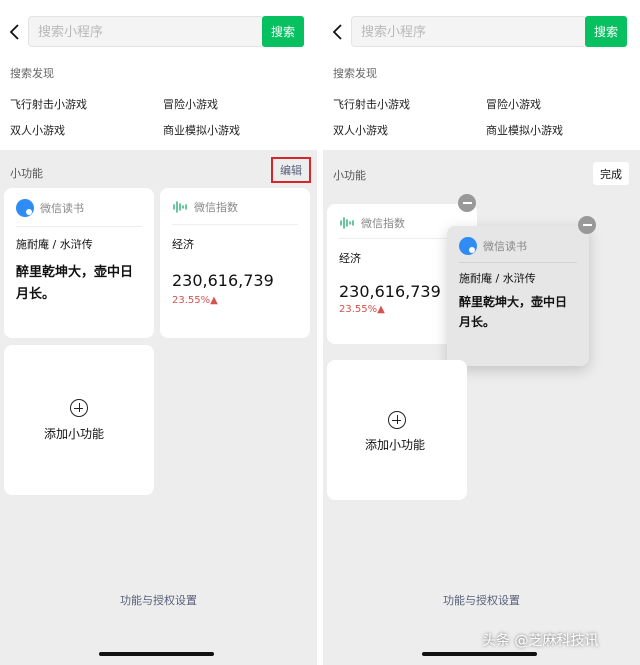 Image resolution: width=640 pixels, height=665 pixels. What do you see at coordinates (540, 641) in the screenshot?
I see `watermark-text: 头条 @芝麻科技讯` at bounding box center [540, 641].